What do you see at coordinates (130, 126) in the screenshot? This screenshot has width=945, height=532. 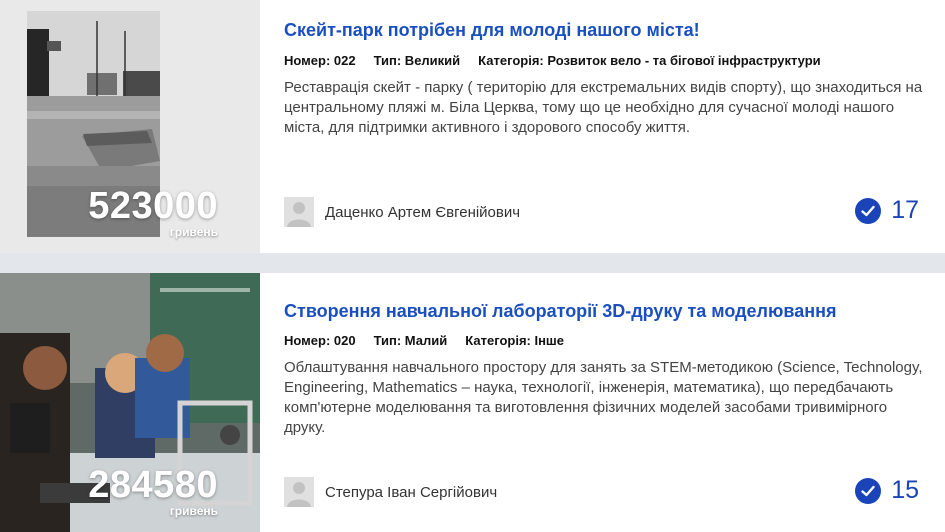 I see `project-thumbnail: 523000 гривень` at bounding box center [130, 126].